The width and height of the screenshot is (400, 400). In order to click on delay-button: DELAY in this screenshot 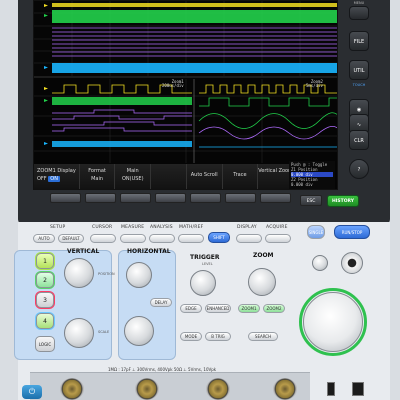, I will do `click(161, 302)`.